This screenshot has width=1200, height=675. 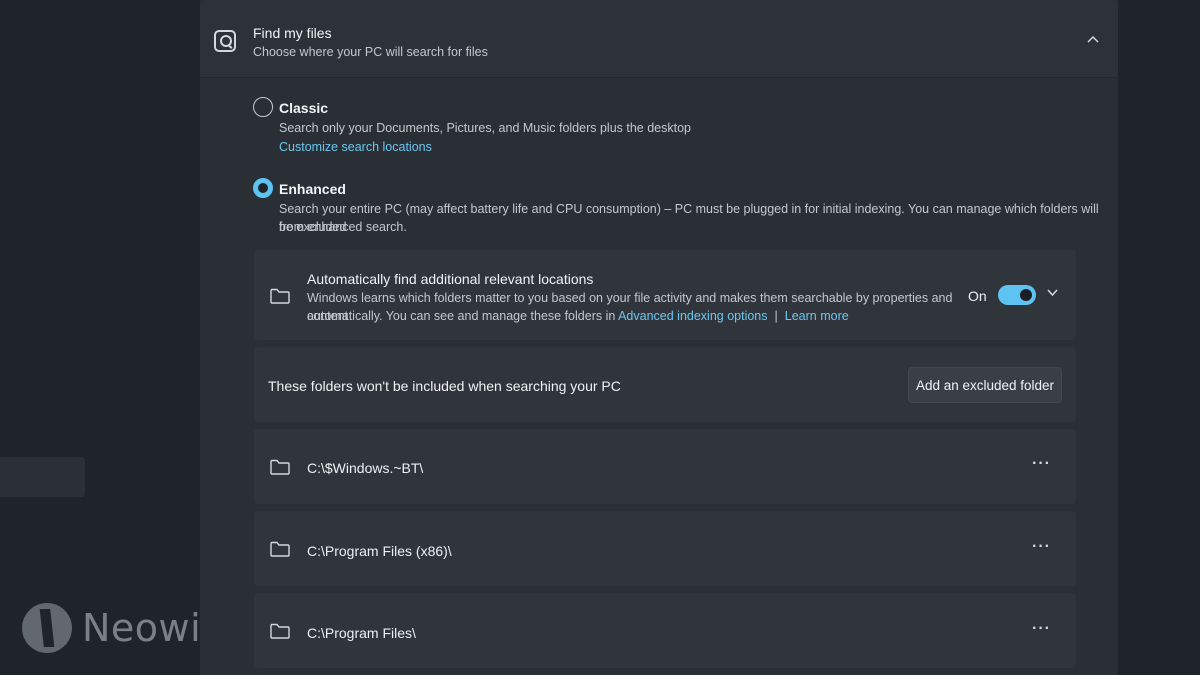 What do you see at coordinates (304, 108) in the screenshot?
I see `classic-label: Classic` at bounding box center [304, 108].